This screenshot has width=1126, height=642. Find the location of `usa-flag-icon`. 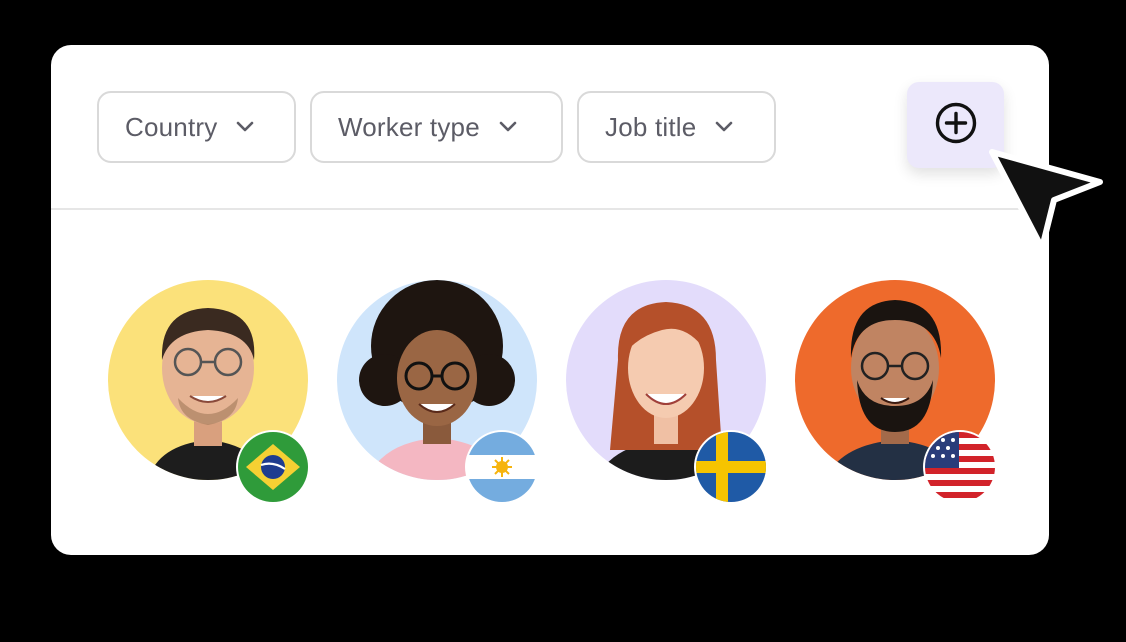

usa-flag-icon is located at coordinates (960, 467).